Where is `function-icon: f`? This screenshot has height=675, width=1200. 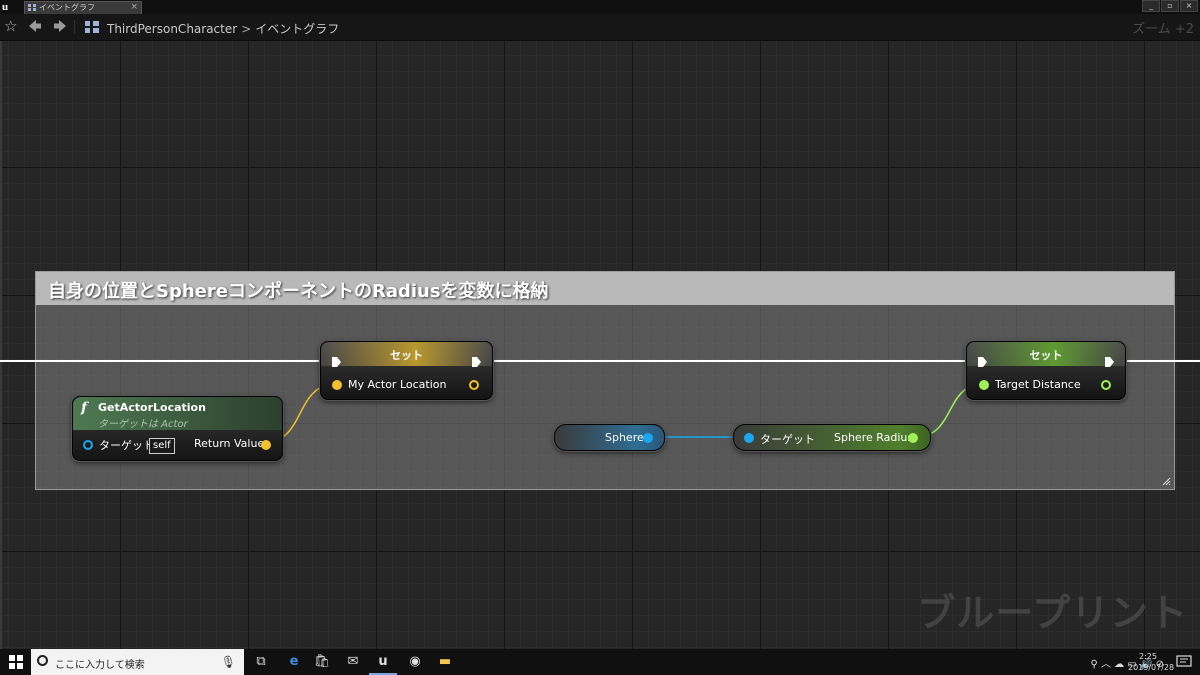 function-icon: f is located at coordinates (84, 408).